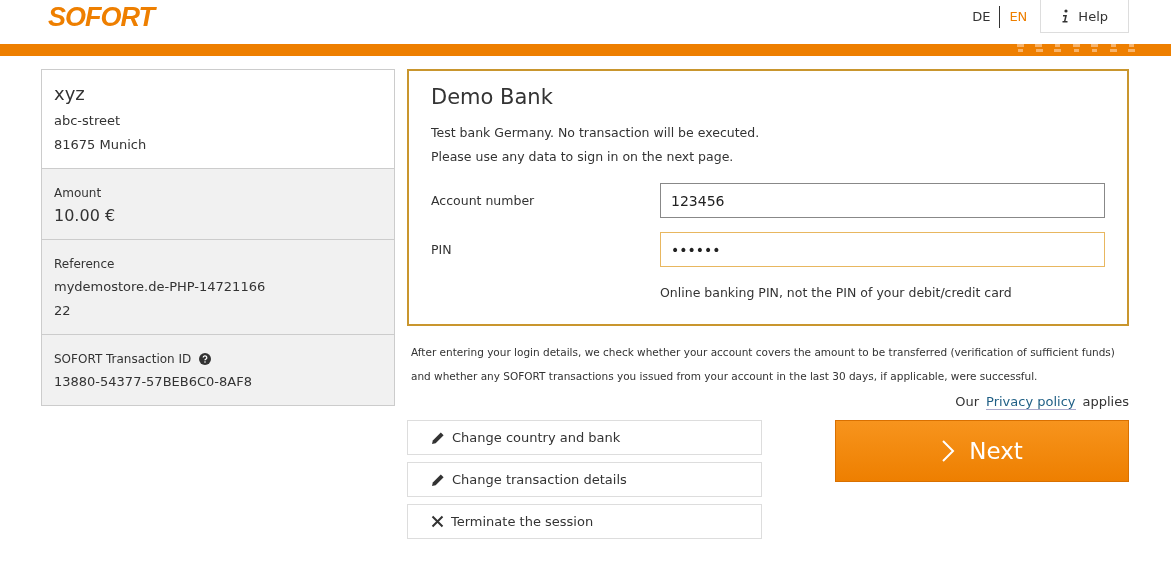 This screenshot has height=568, width=1171. I want to click on chevron-right-icon, so click(948, 451).